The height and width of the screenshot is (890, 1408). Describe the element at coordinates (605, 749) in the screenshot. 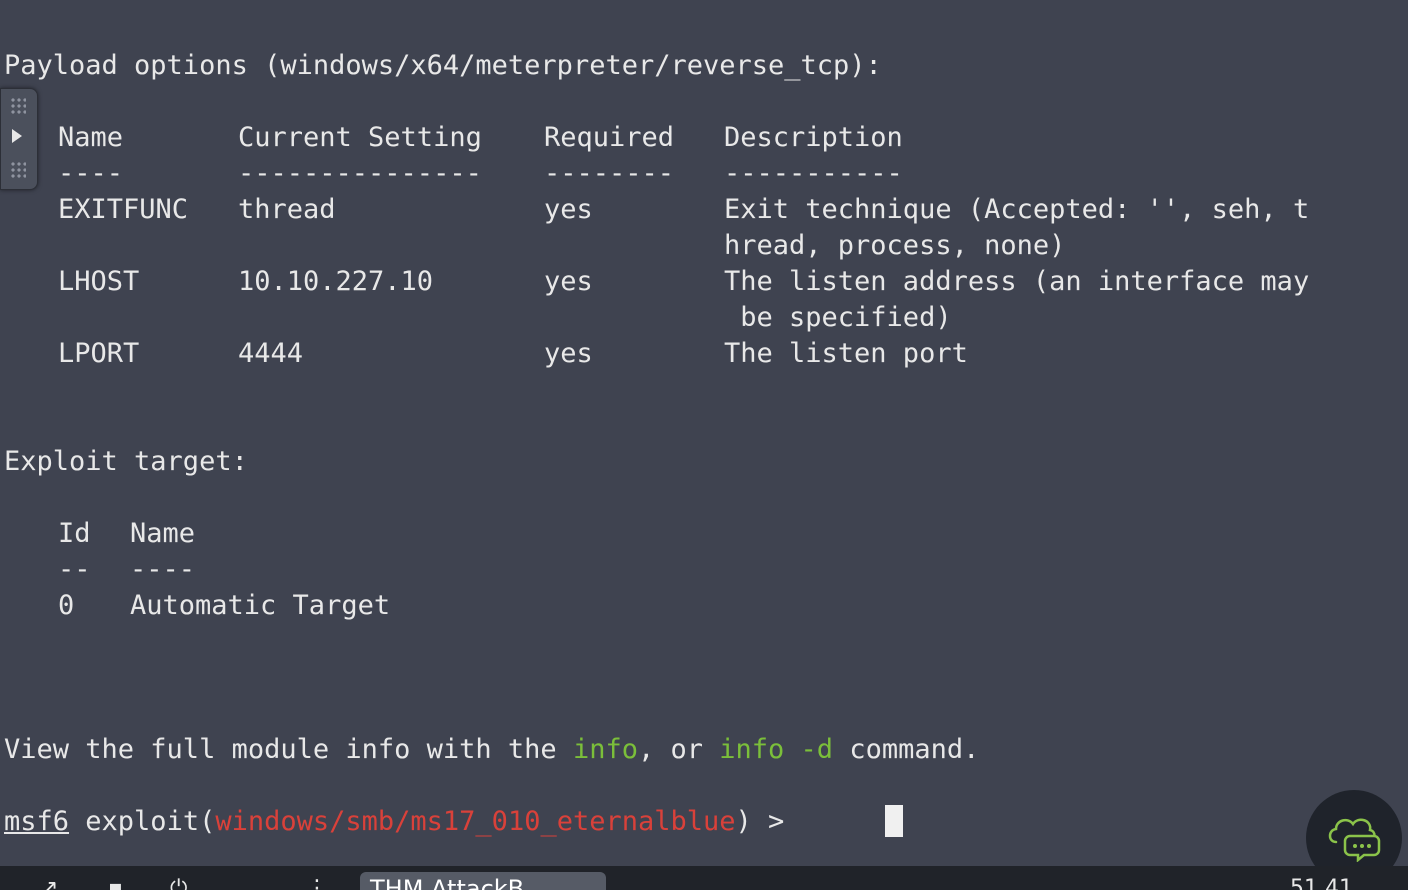

I see `info-command: info` at that location.